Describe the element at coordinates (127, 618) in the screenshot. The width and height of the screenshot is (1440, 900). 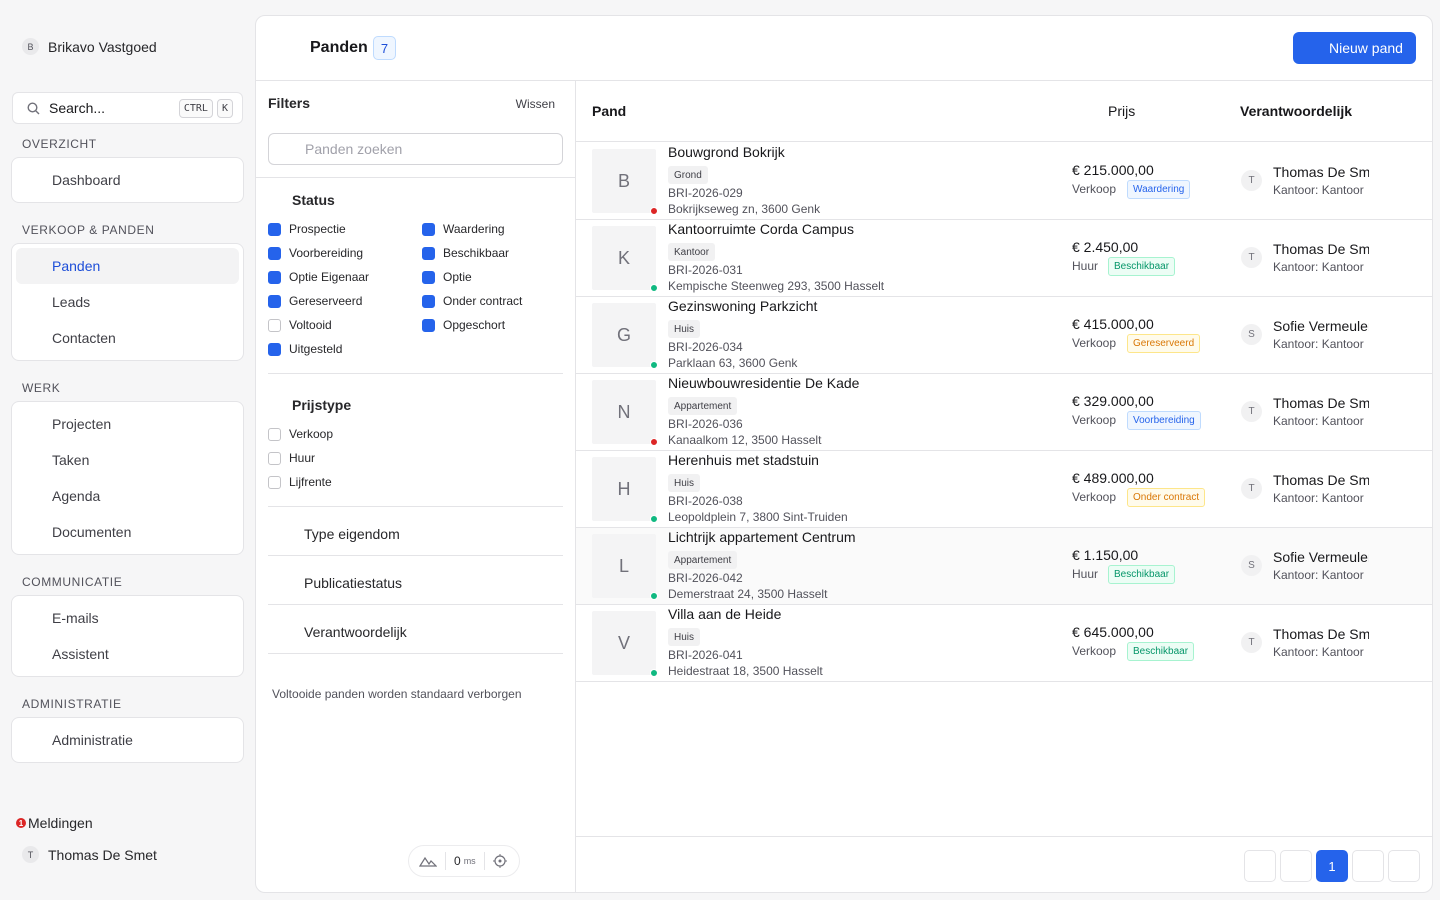
I see `sidebar-item-emails: E-mails` at that location.